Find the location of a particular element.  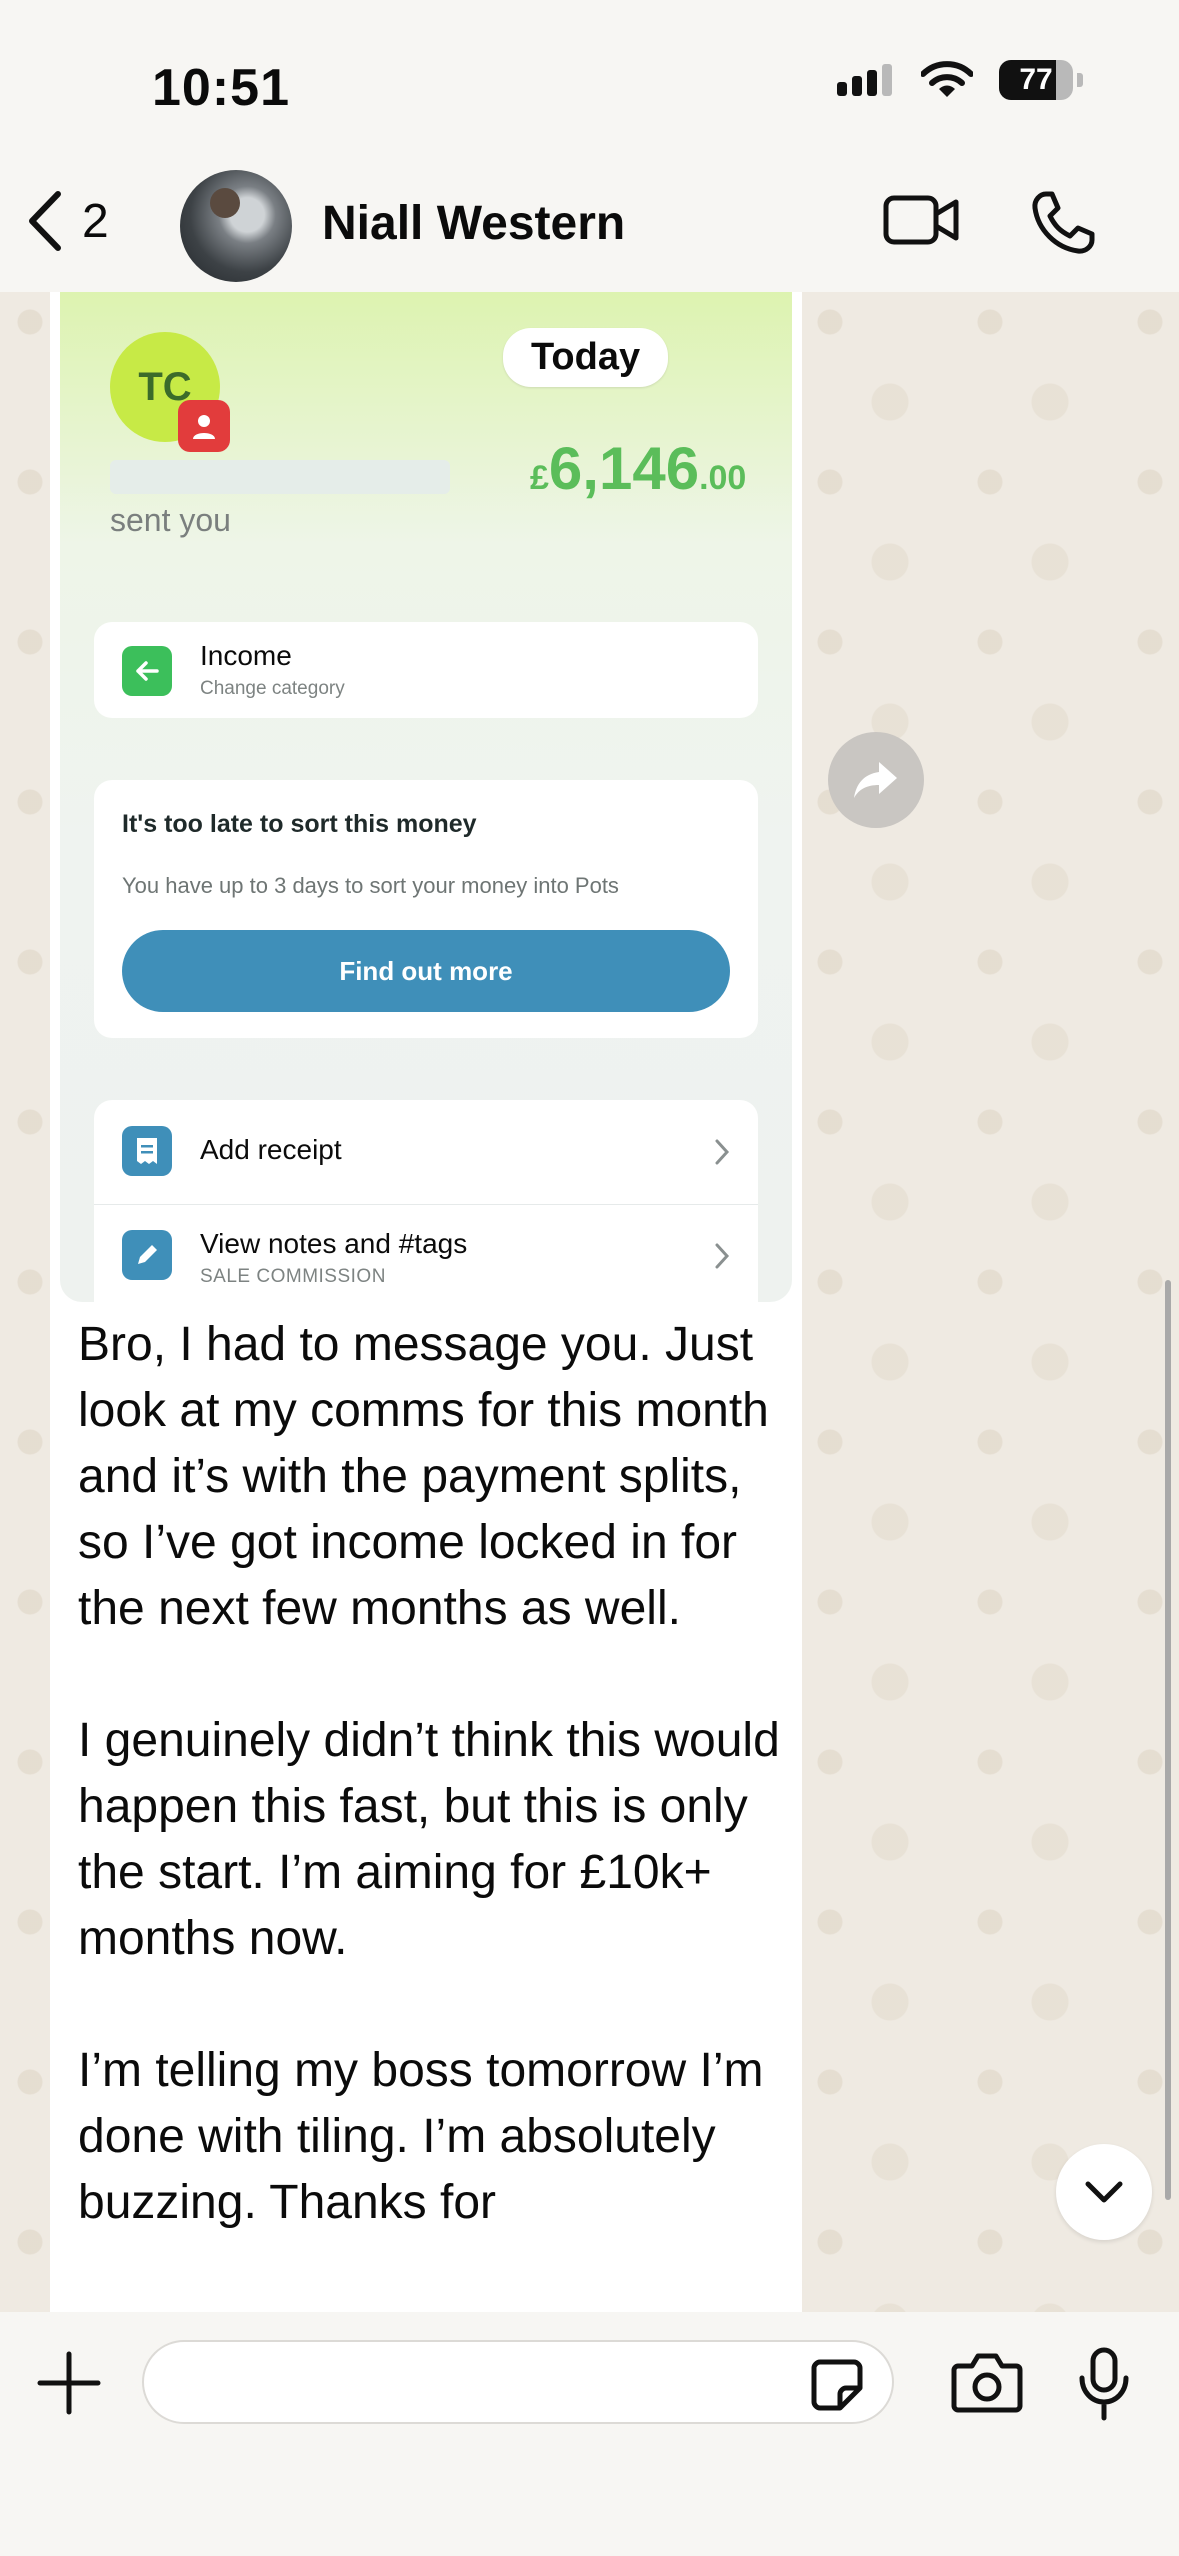

composer-bar is located at coordinates (589, 2434).